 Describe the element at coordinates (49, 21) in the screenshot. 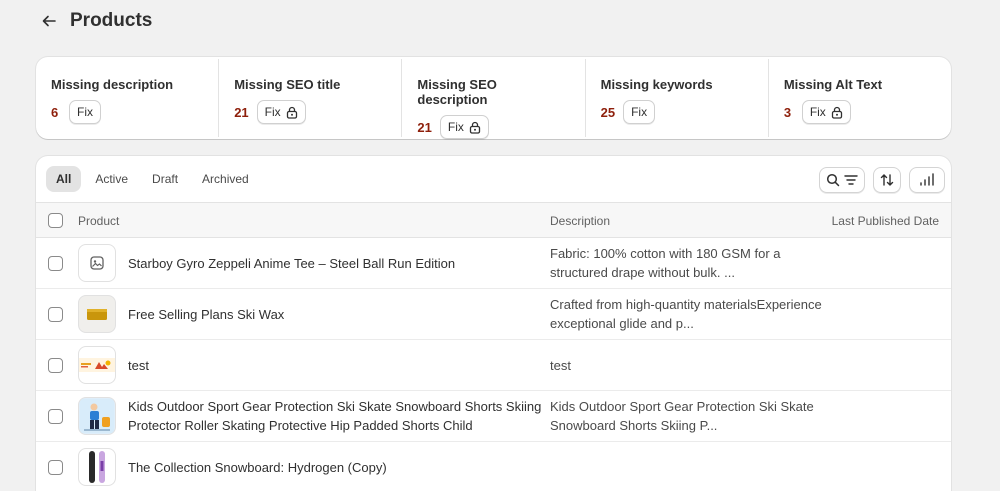

I see `back-arrow-icon` at that location.